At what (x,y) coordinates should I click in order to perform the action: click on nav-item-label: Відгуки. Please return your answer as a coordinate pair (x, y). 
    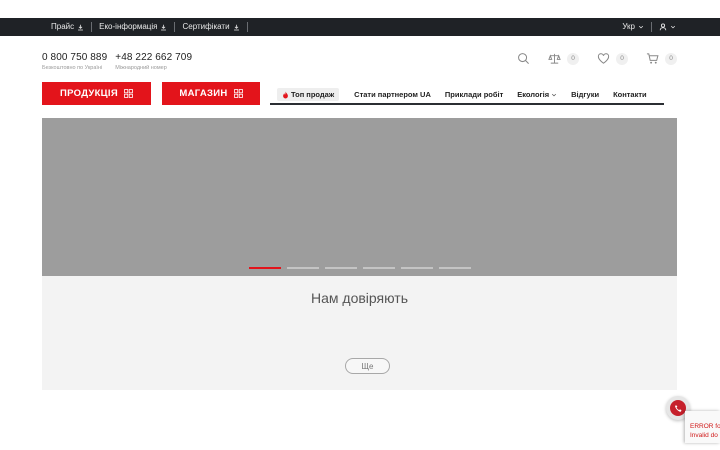
    Looking at the image, I should click on (585, 94).